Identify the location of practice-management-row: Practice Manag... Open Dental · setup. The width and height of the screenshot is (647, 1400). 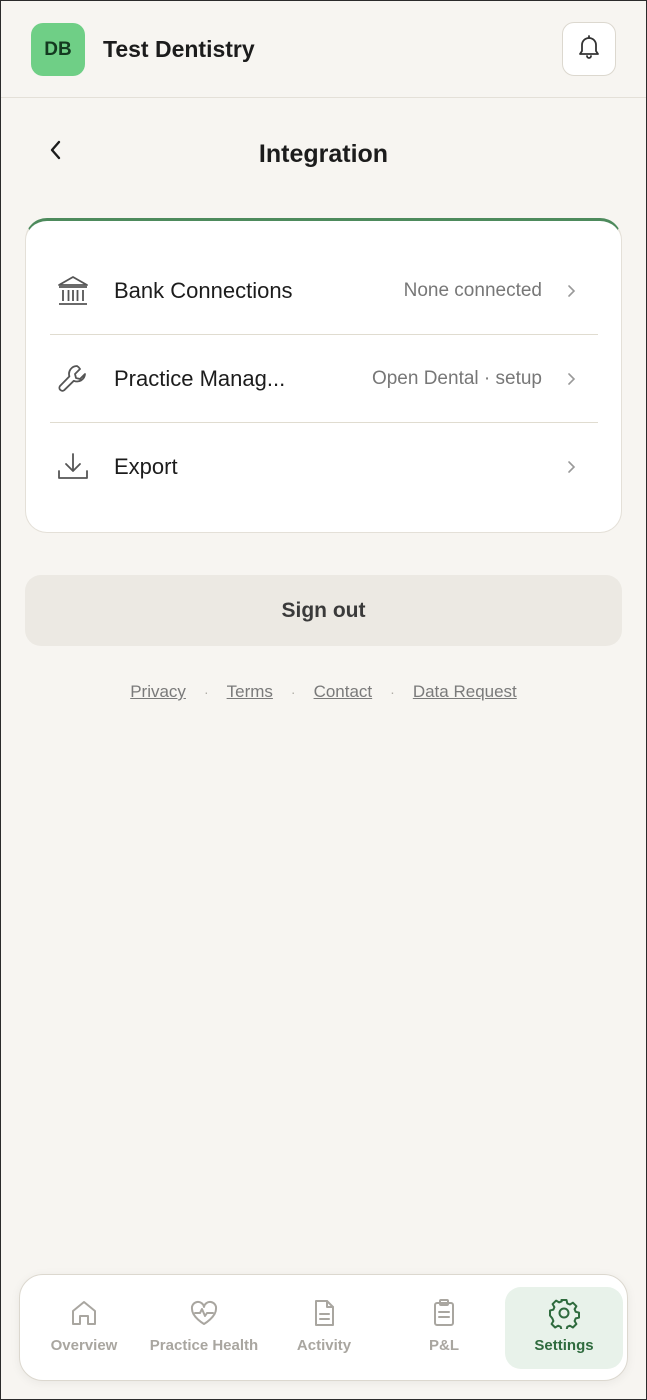
(324, 379).